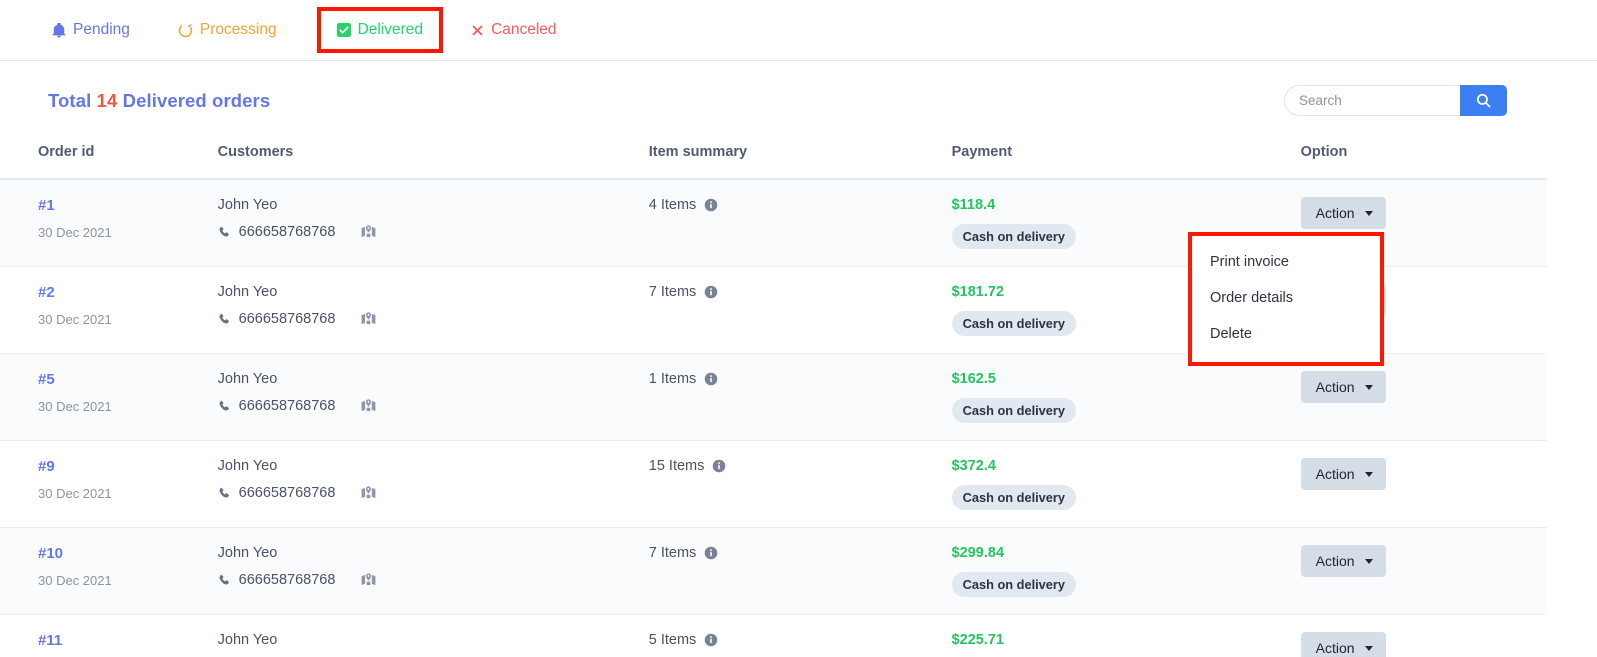 The height and width of the screenshot is (657, 1597). Describe the element at coordinates (800, 571) in the screenshot. I see `cell-item-summary: 7 Items` at that location.